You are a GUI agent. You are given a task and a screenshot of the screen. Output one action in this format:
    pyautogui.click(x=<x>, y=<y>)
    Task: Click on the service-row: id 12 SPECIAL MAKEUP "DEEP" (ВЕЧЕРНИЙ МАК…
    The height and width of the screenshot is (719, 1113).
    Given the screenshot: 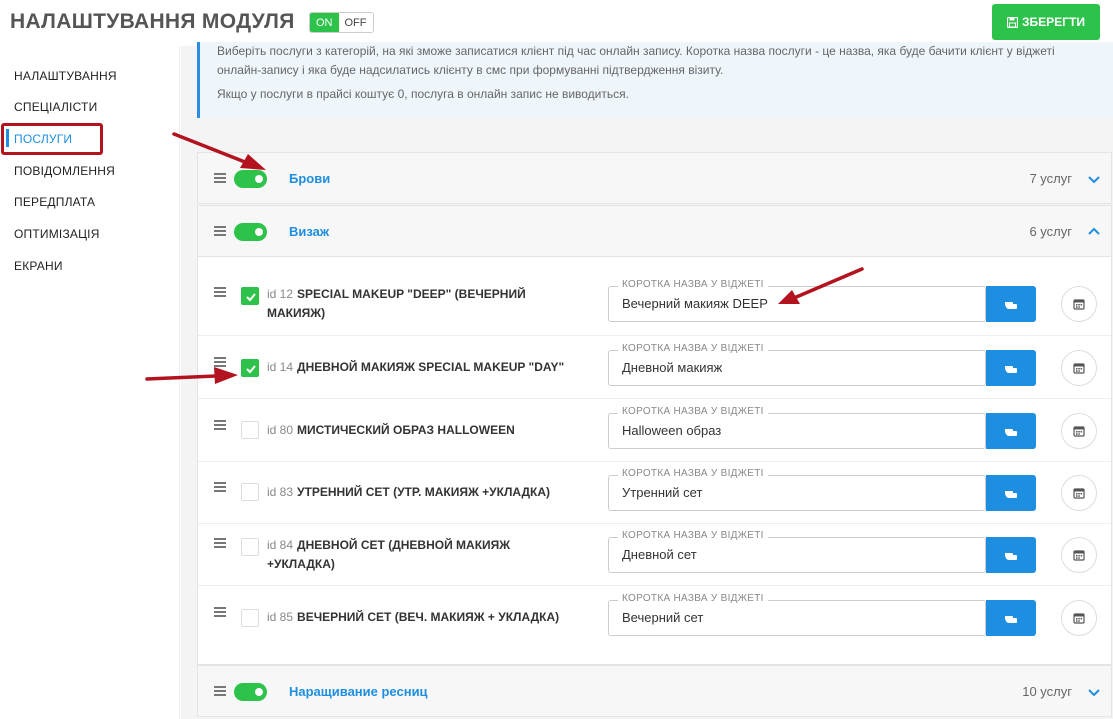 What is the action you would take?
    pyautogui.click(x=654, y=302)
    